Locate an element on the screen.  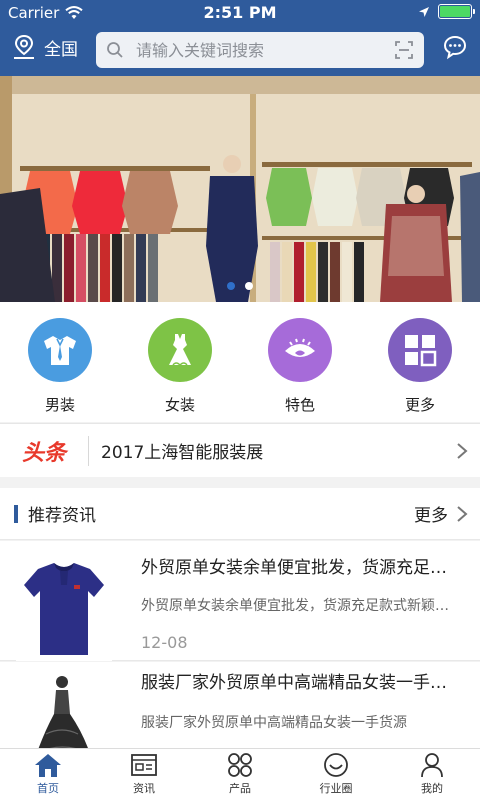
tab-label: 行业圈 is located at coordinates (336, 788).